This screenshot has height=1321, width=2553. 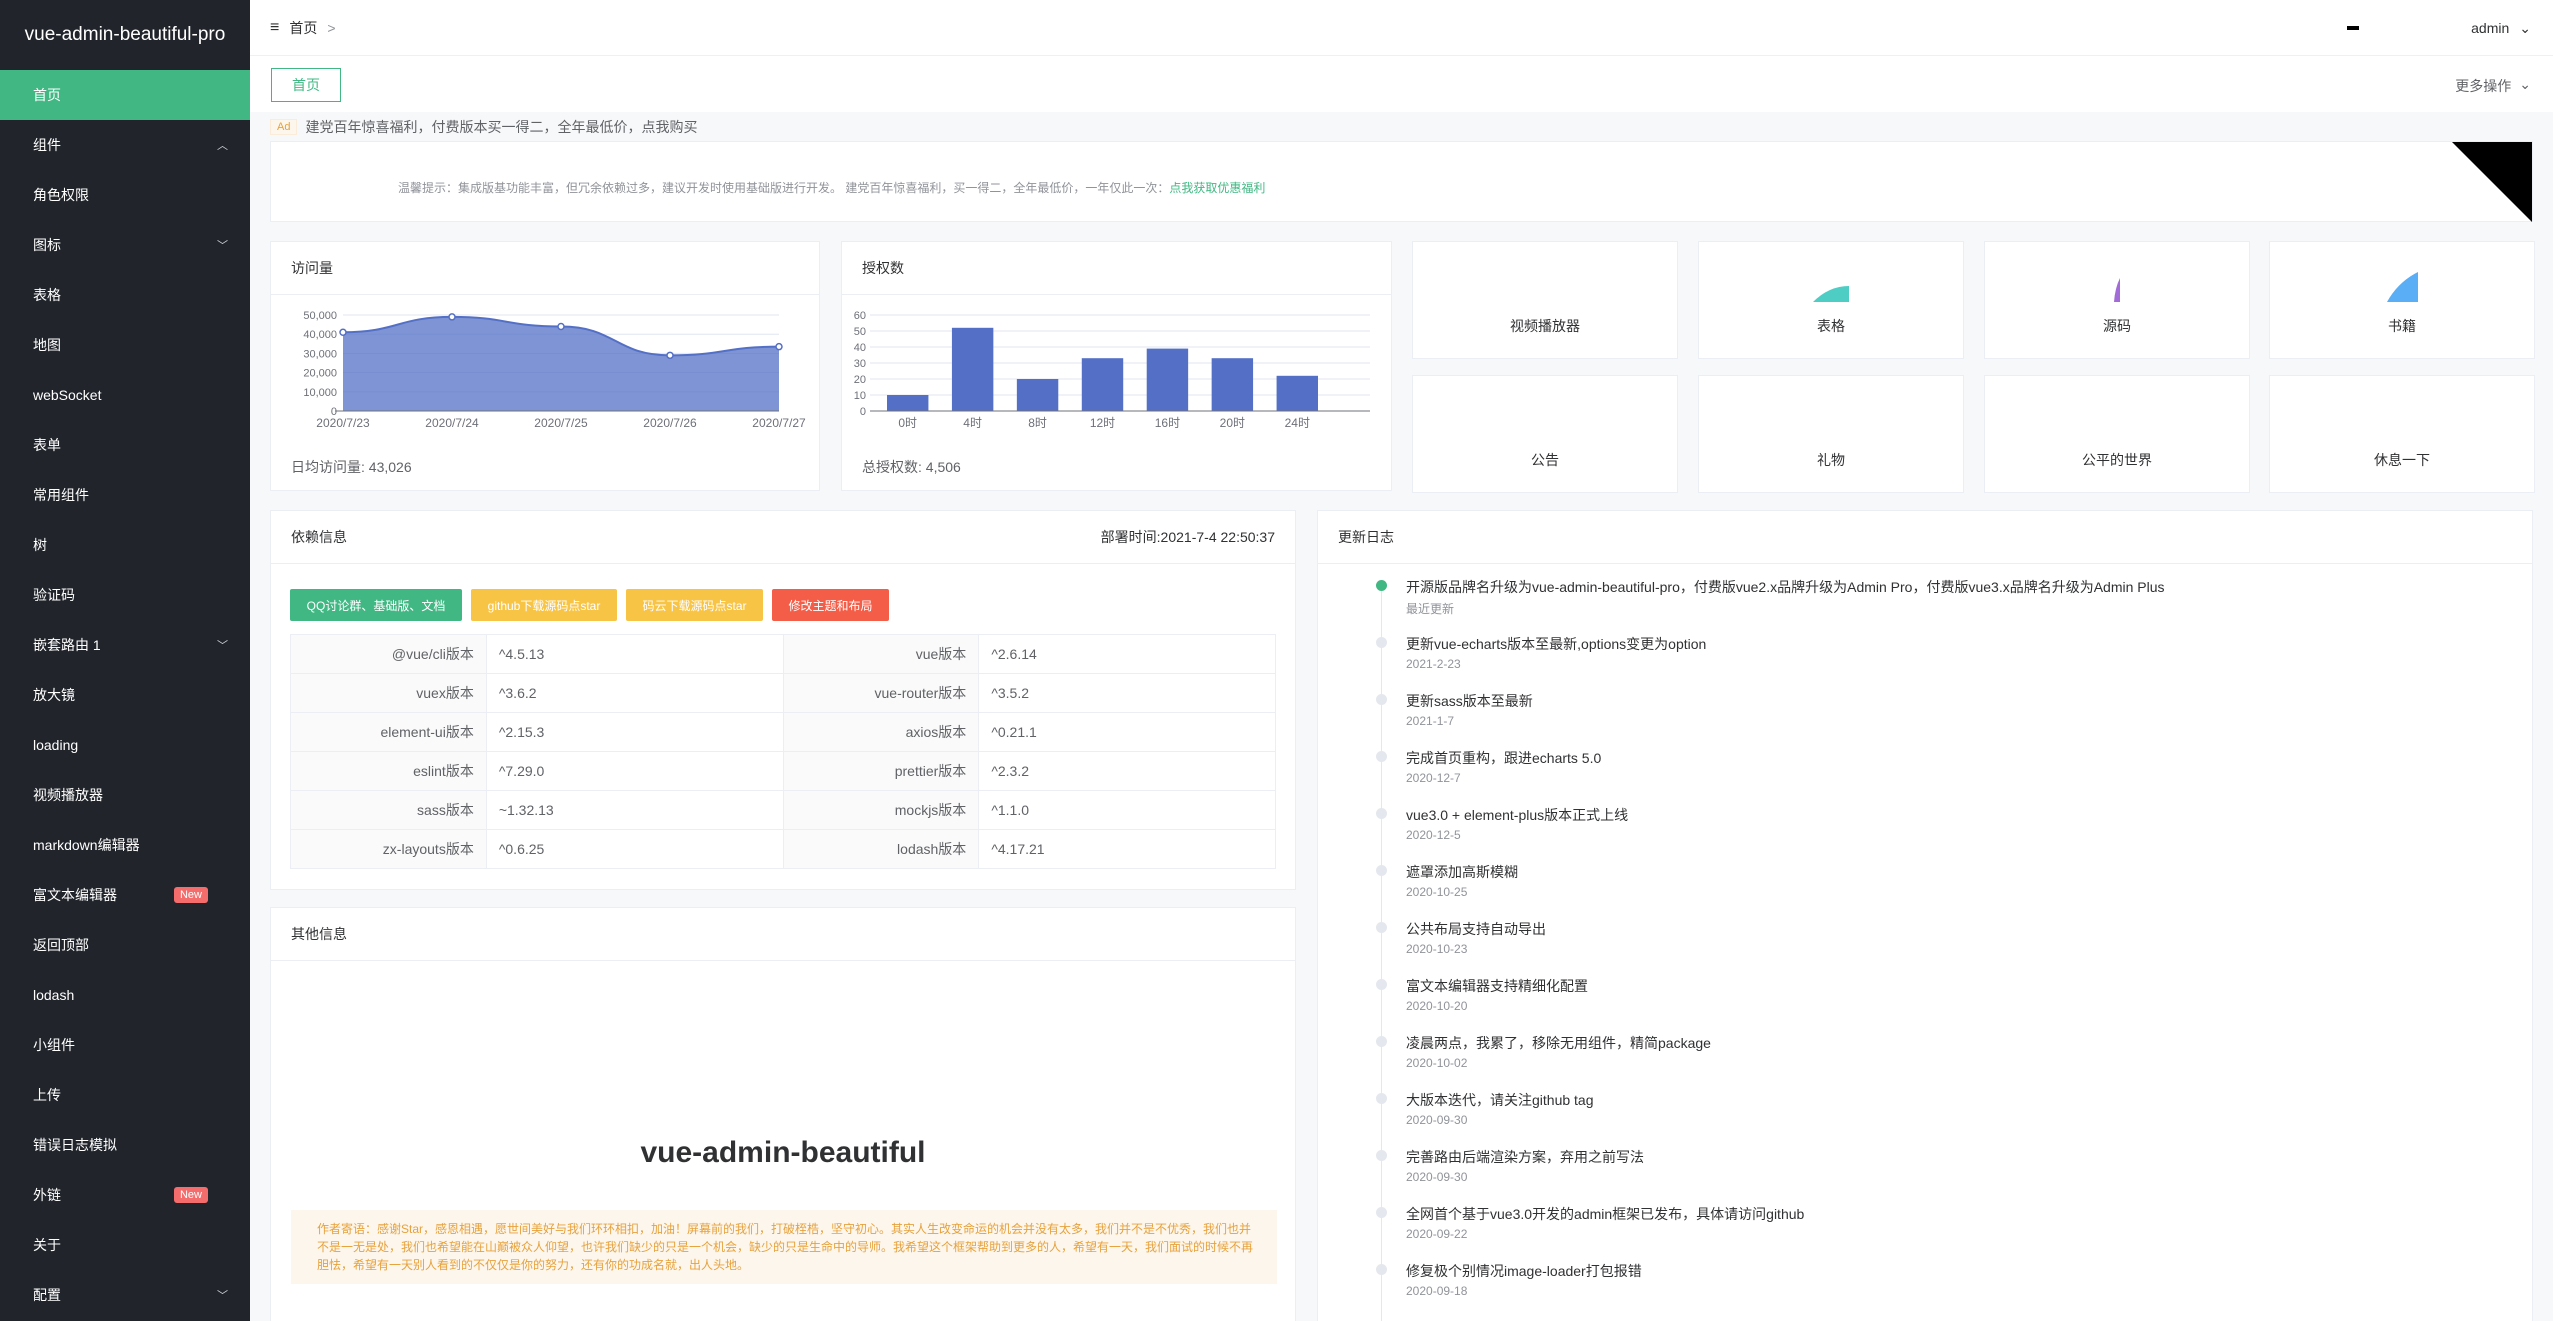 I want to click on sidebar-item: 树, so click(x=125, y=545).